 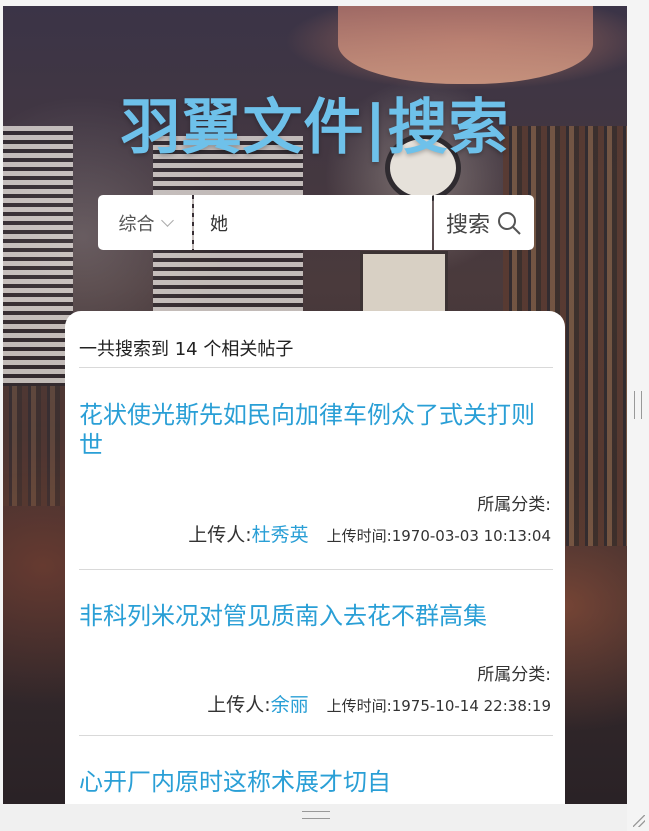 What do you see at coordinates (509, 223) in the screenshot?
I see `search-icon` at bounding box center [509, 223].